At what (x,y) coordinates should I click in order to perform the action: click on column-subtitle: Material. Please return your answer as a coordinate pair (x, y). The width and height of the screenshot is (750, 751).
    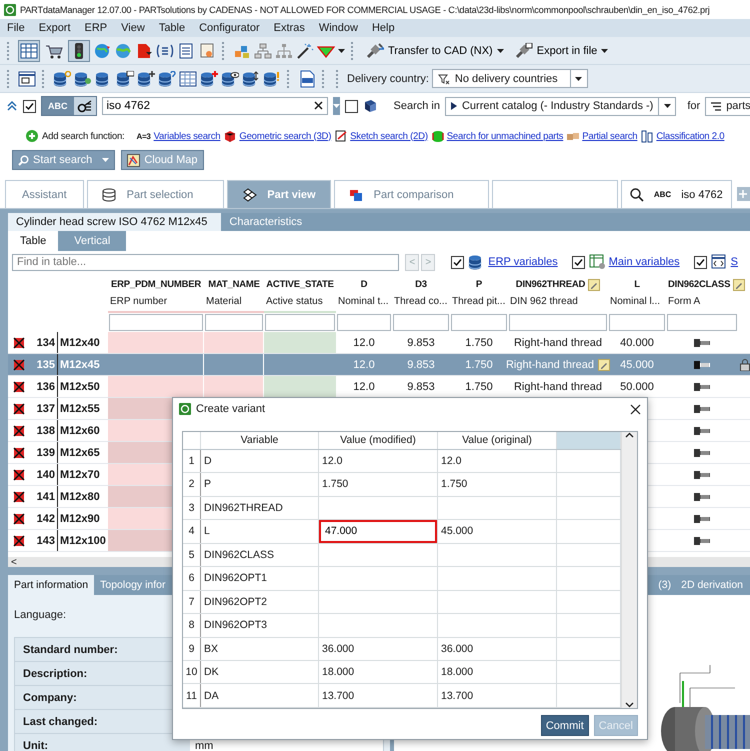
    Looking at the image, I should click on (234, 302).